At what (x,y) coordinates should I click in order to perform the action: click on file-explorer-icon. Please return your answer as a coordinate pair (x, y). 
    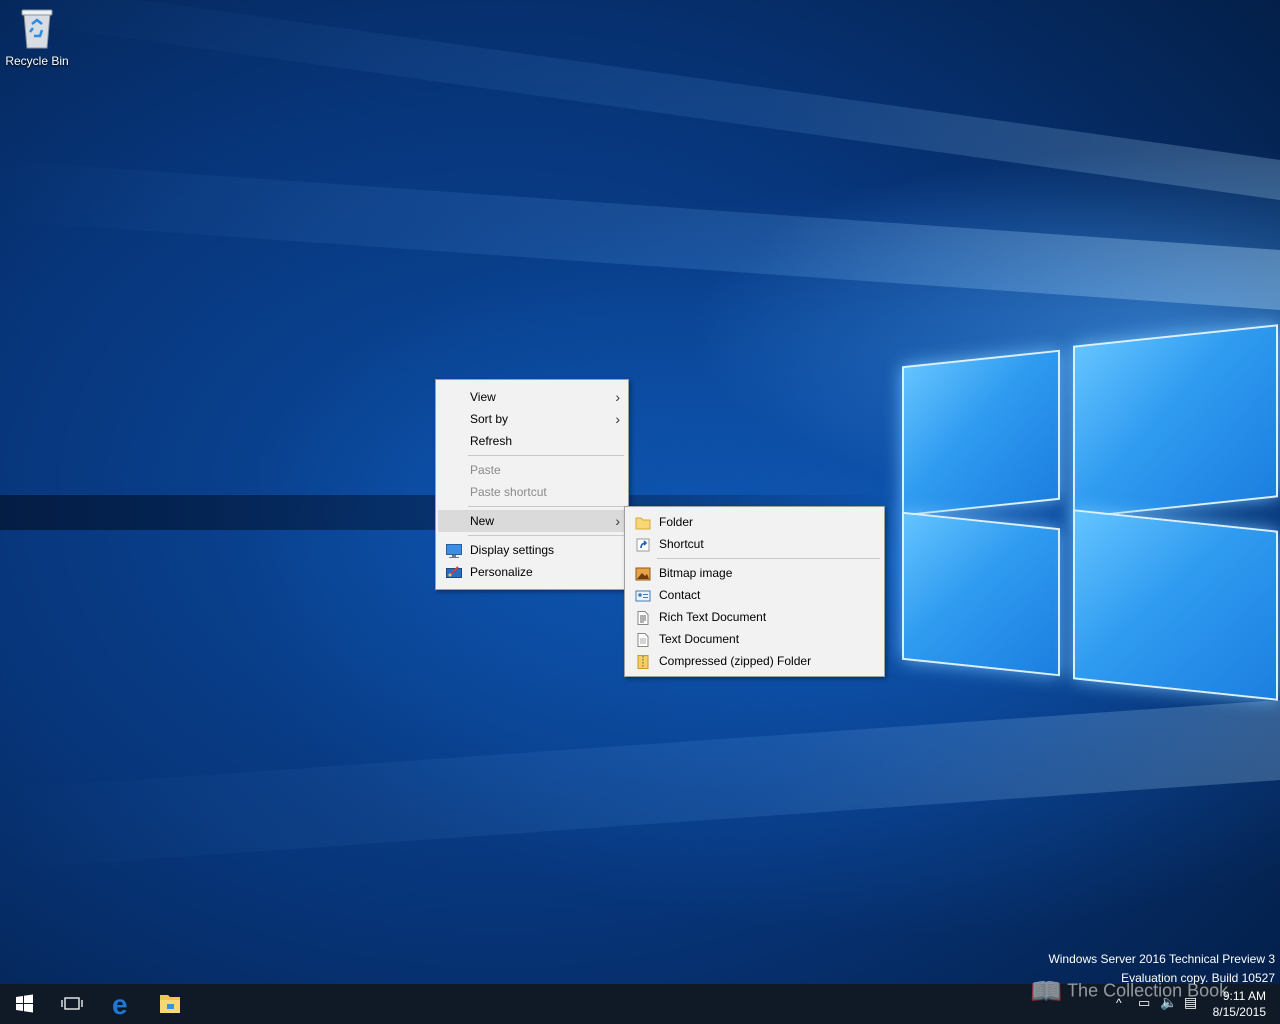
    Looking at the image, I should click on (170, 1004).